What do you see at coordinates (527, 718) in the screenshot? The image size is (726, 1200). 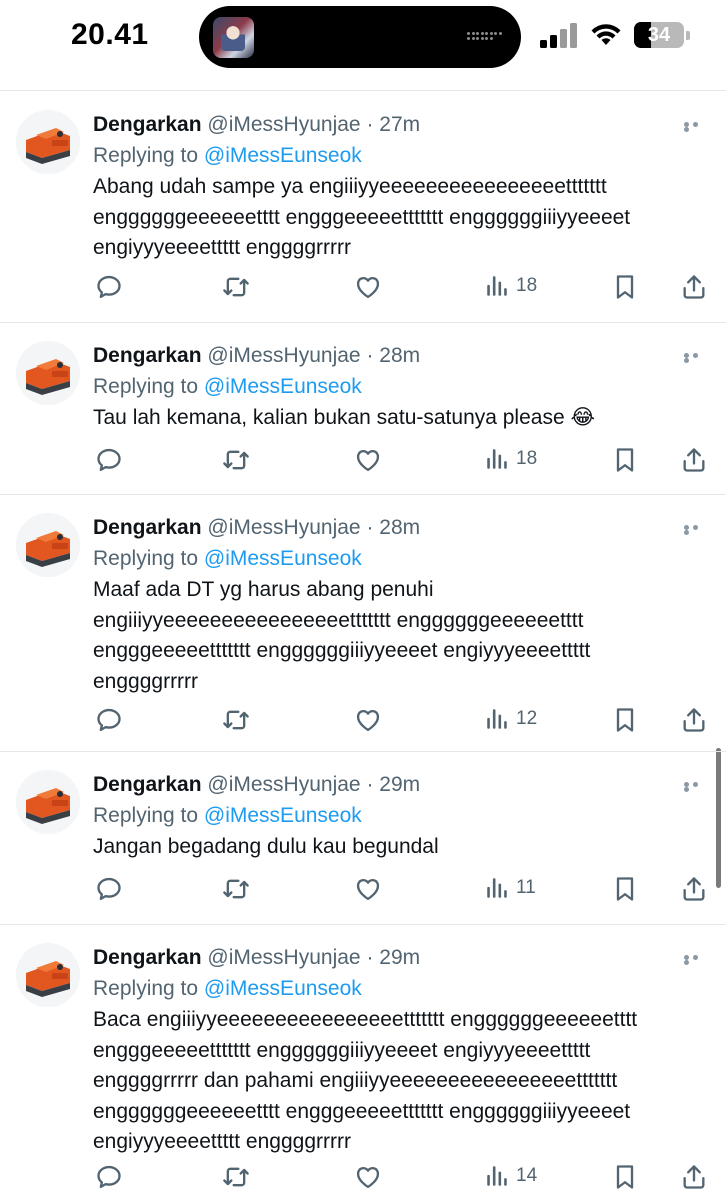 I see `views-count: 12` at bounding box center [527, 718].